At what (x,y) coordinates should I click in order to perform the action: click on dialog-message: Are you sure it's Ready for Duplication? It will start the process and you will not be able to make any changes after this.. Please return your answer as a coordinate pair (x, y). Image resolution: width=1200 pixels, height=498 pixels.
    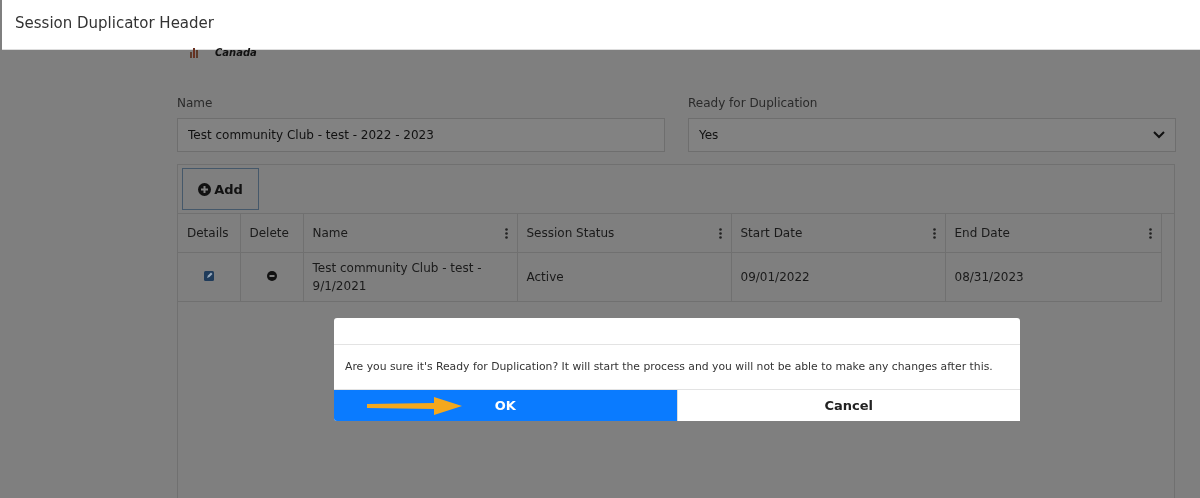
    Looking at the image, I should click on (669, 367).